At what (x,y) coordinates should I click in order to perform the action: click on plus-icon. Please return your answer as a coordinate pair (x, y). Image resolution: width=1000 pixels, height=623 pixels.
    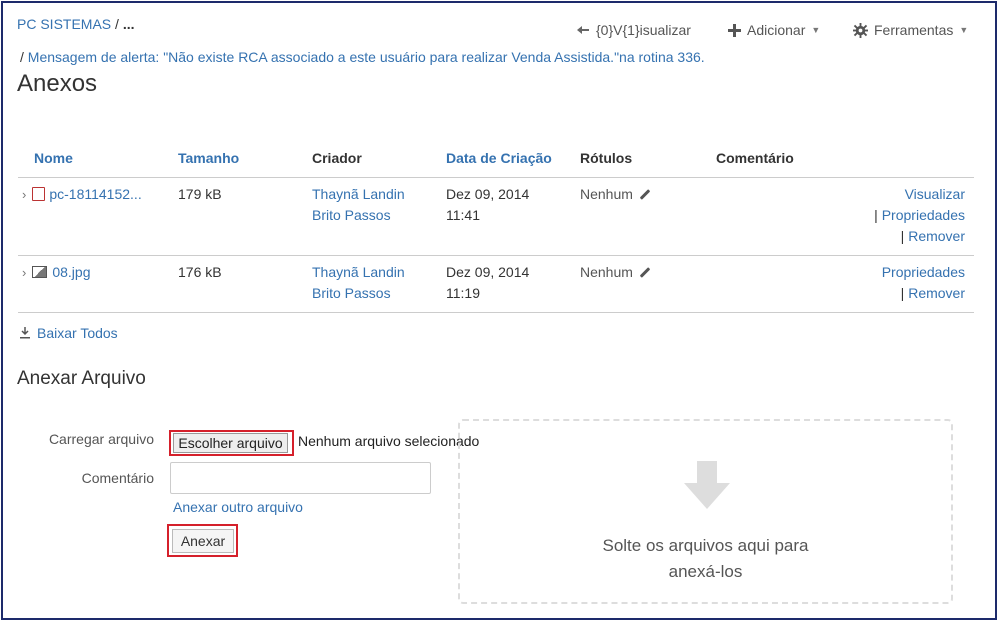
    Looking at the image, I should click on (734, 30).